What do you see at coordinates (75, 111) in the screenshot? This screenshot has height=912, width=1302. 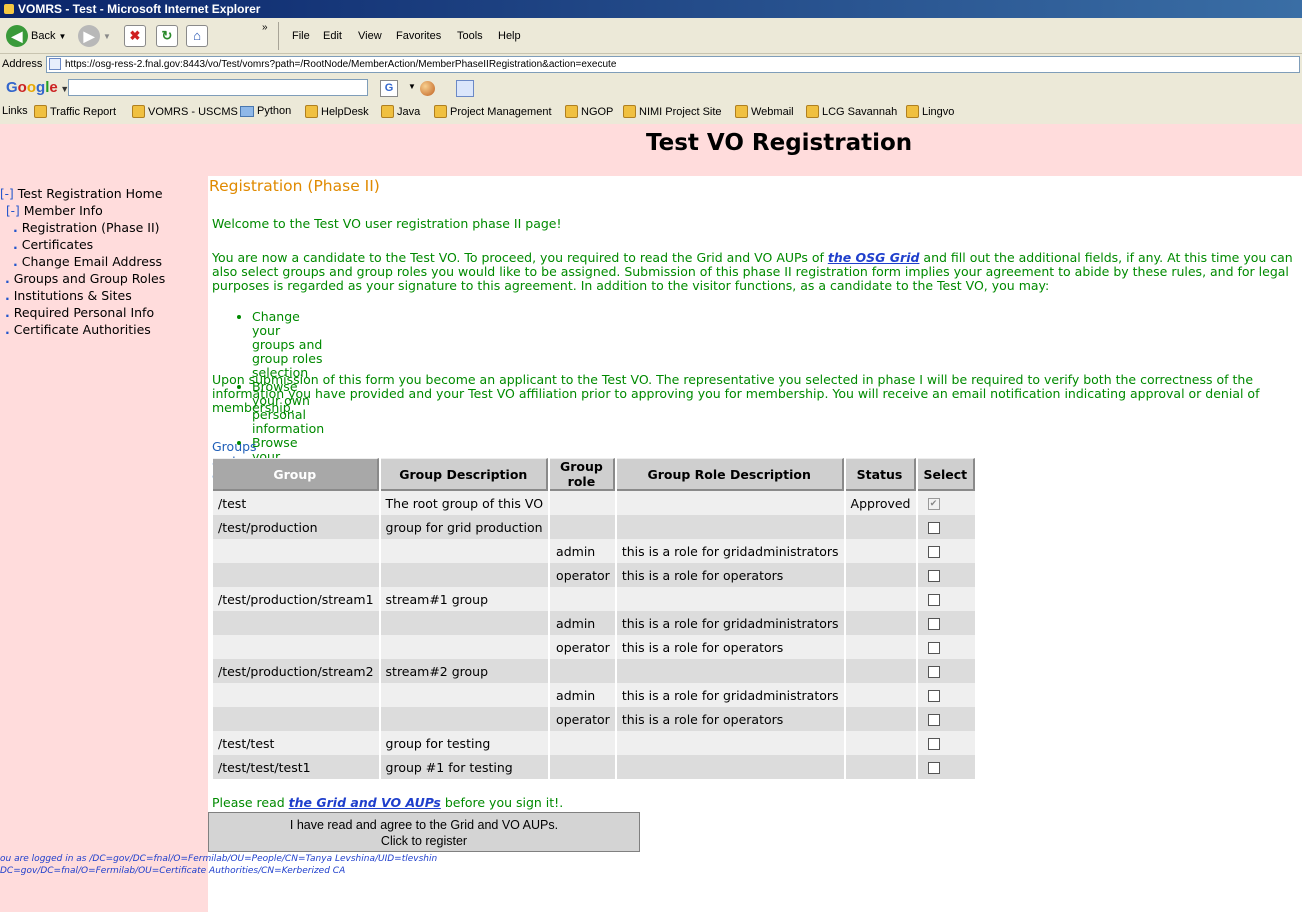 I see `link-traffic-report: Traffic Report` at bounding box center [75, 111].